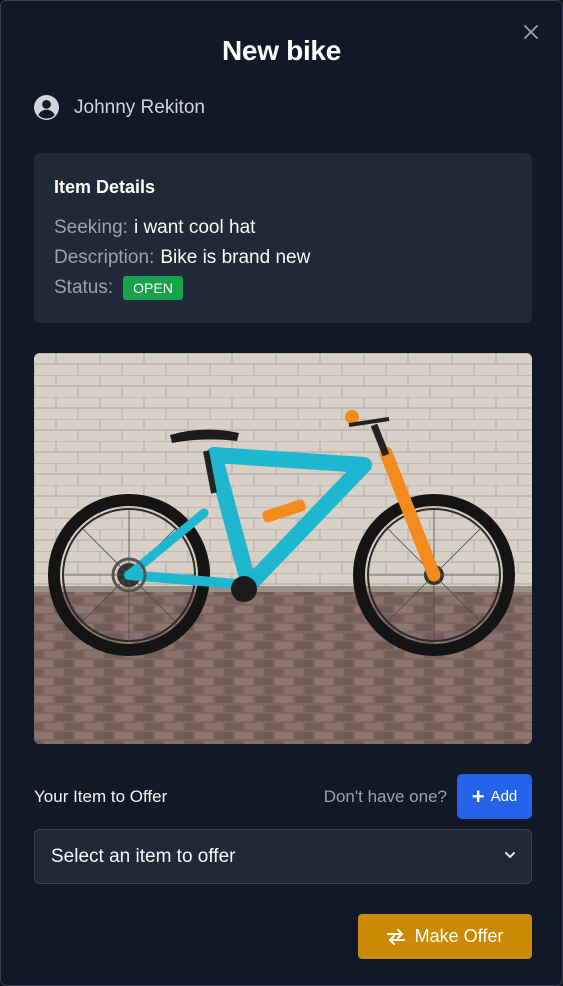 This screenshot has height=986, width=563. Describe the element at coordinates (385, 796) in the screenshot. I see `no-item-text: Don't have one?` at that location.